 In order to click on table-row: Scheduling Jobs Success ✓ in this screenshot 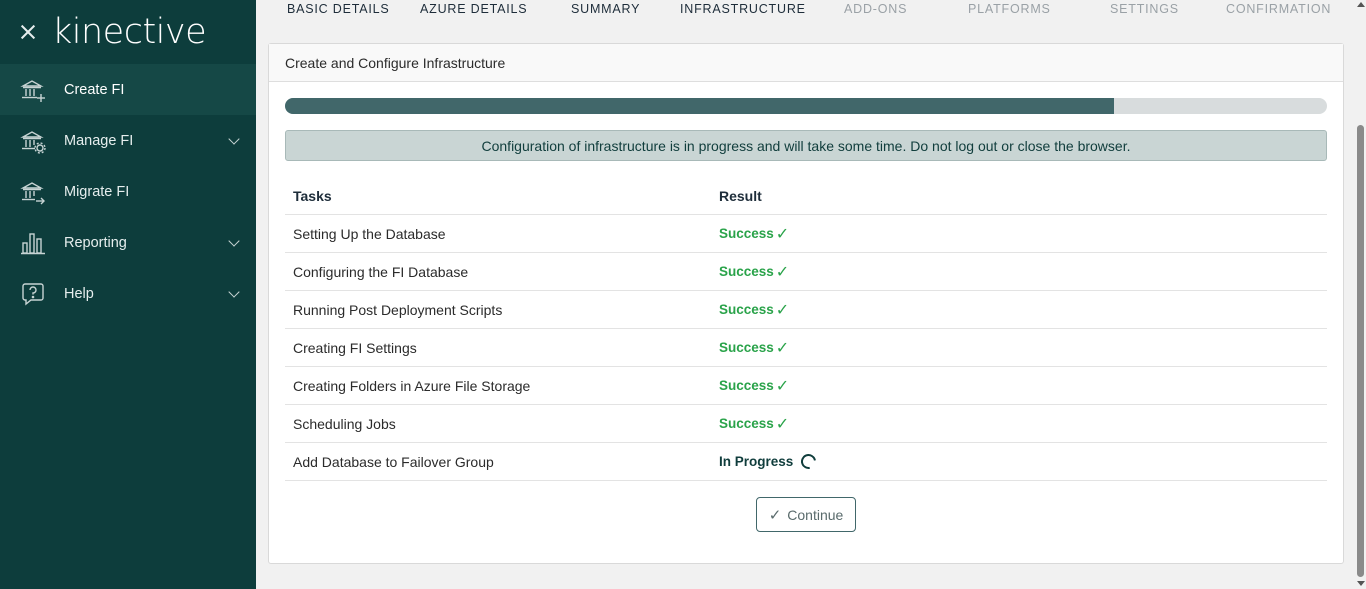, I will do `click(806, 424)`.